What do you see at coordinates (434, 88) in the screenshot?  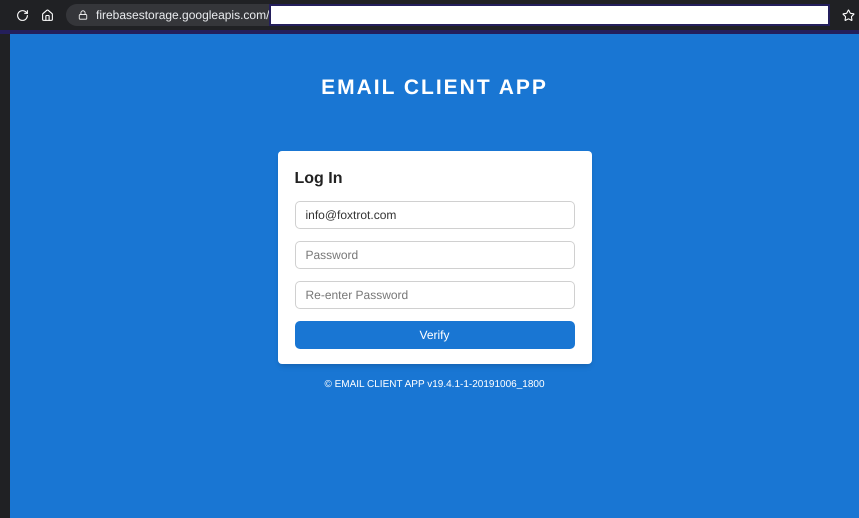 I see `app-title: EMAIL CLIENT APP` at bounding box center [434, 88].